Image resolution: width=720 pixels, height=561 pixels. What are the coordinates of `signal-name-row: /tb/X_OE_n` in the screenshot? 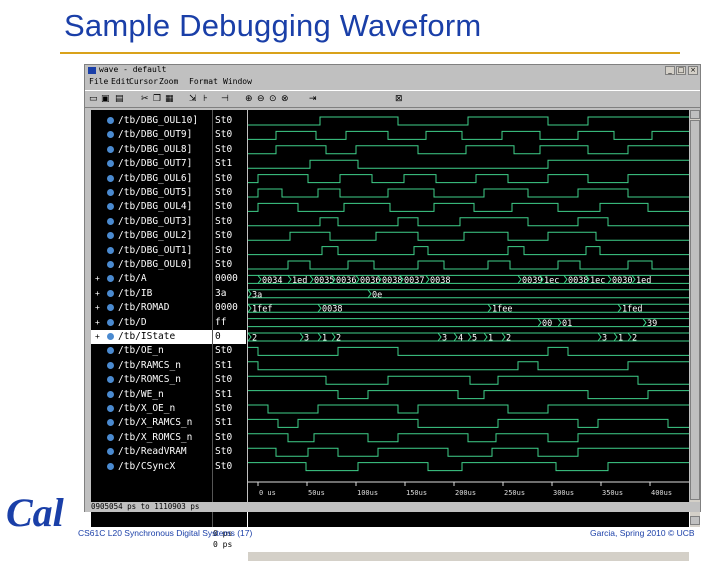 It's located at (151, 409).